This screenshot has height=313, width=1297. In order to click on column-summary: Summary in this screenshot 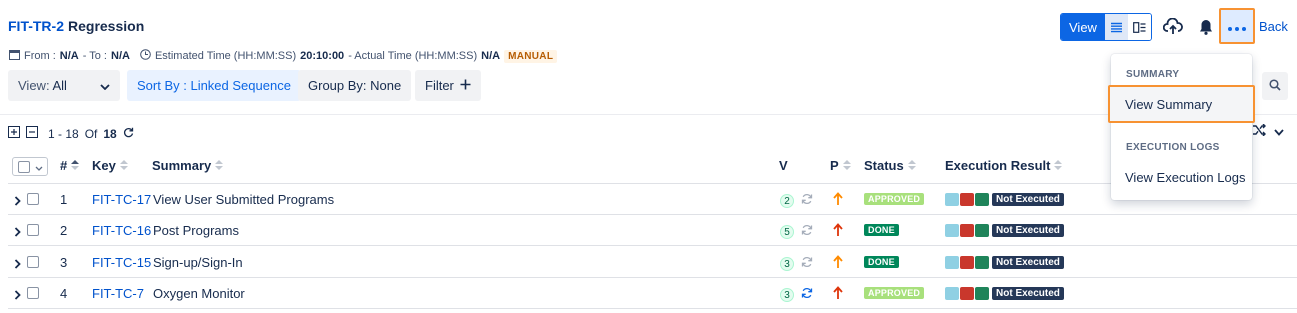, I will do `click(188, 165)`.